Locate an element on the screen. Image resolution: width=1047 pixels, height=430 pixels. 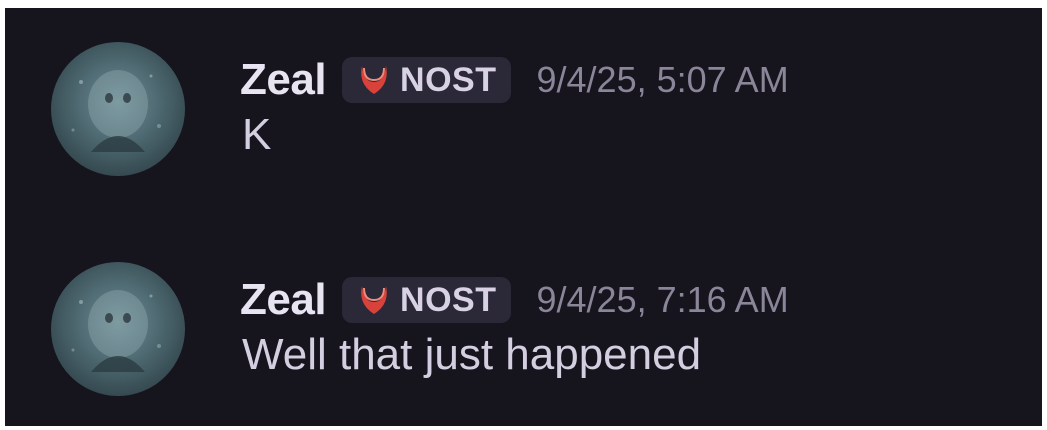
timestamp: 9/4/25, 7:16 AM is located at coordinates (662, 299).